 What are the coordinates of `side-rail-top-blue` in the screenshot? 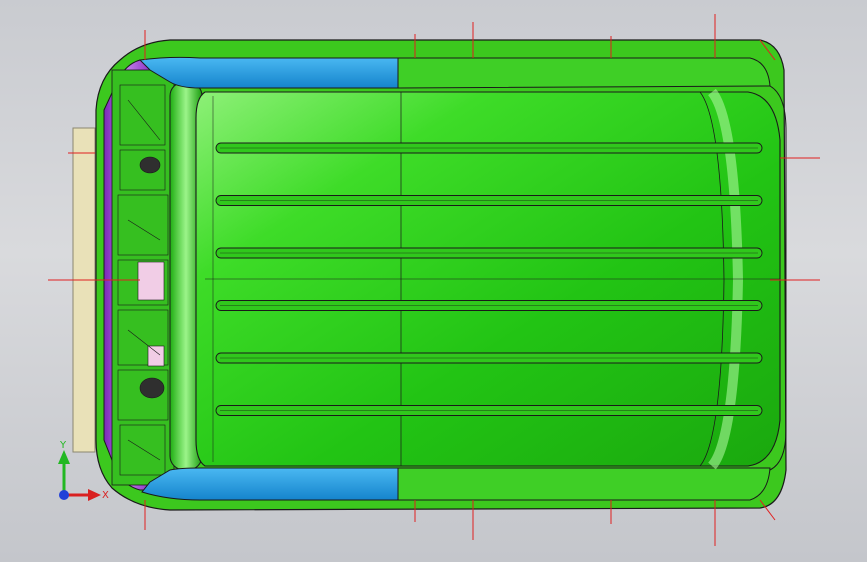 It's located at (268, 72).